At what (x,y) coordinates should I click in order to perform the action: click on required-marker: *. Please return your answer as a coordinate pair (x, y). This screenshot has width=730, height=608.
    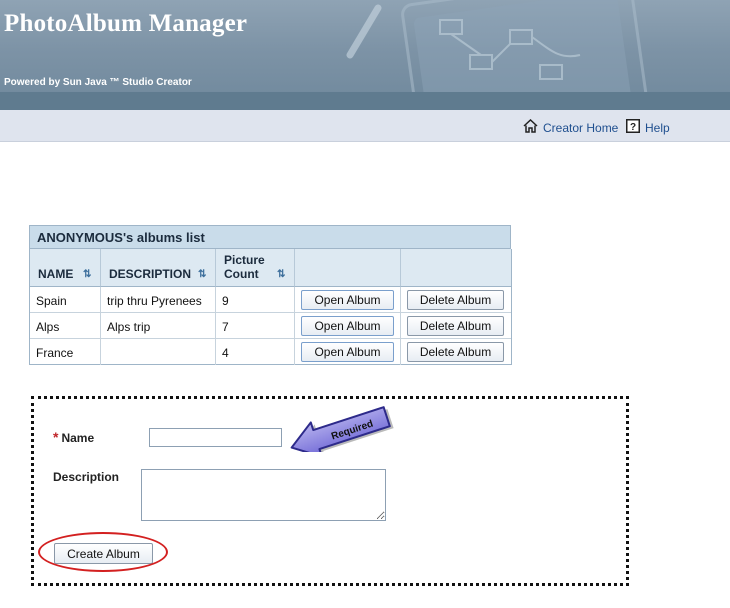
    Looking at the image, I should click on (56, 437).